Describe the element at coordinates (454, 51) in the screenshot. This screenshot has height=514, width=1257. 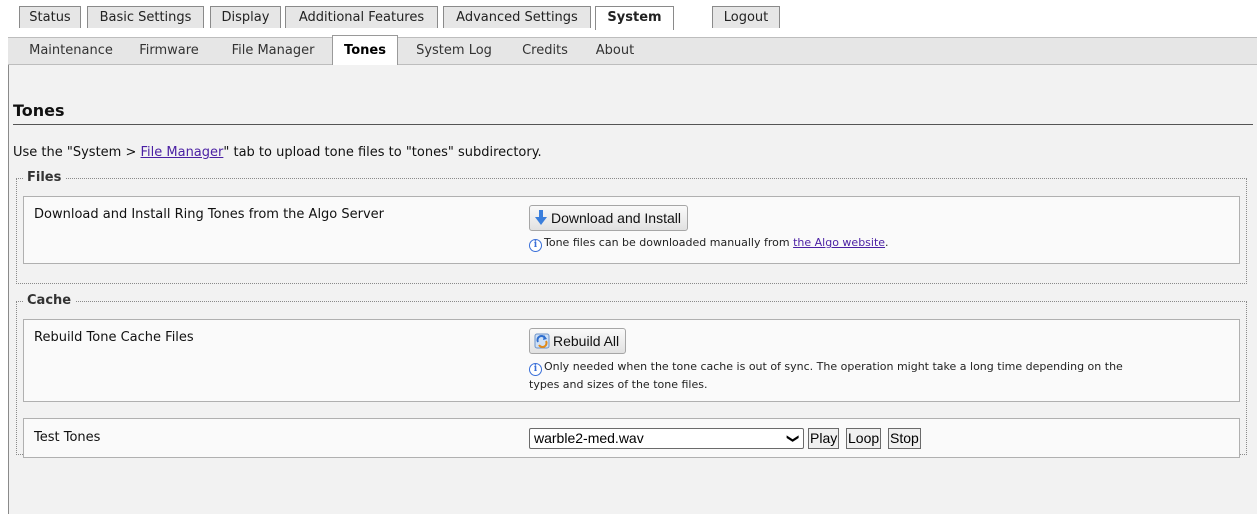
I see `subtab-system-log: System Log` at that location.